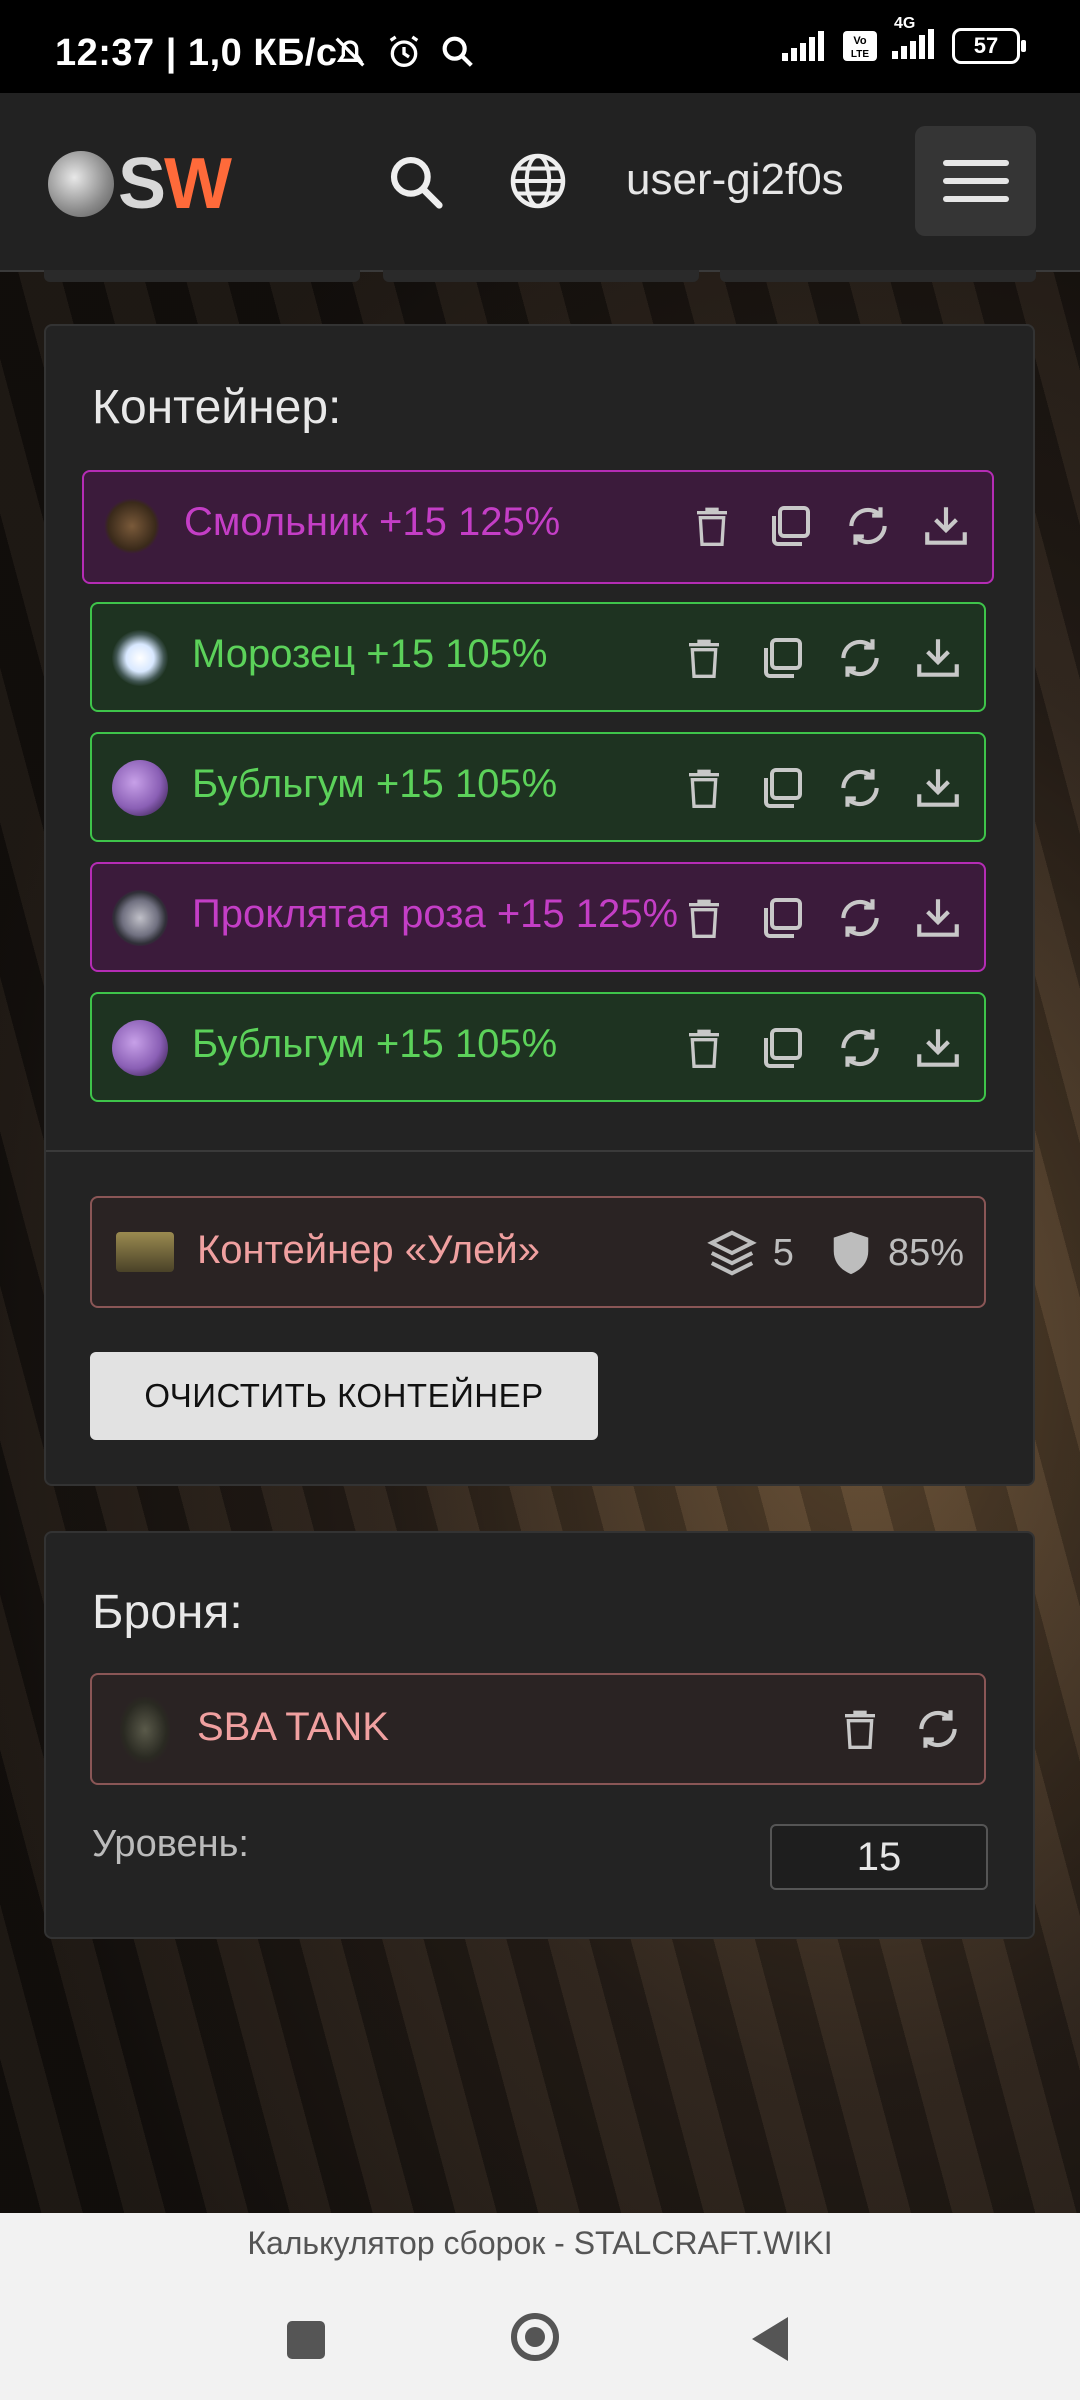 The image size is (1080, 2400). Describe the element at coordinates (860, 54) in the screenshot. I see `svg-text: LTE` at that location.